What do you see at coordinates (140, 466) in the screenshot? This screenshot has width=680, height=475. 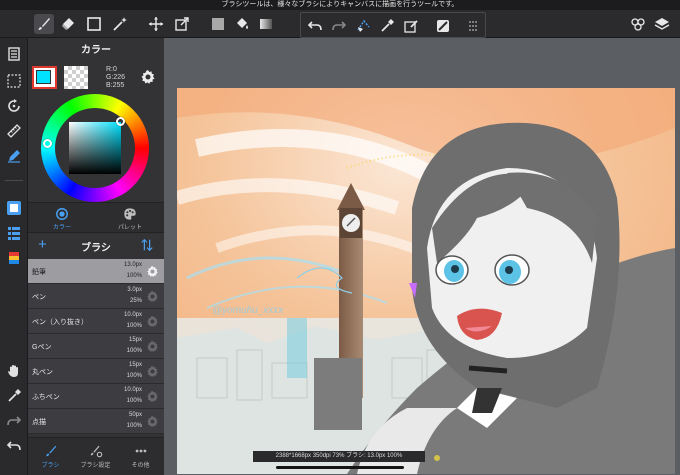 I see `tab-other-label: その他` at bounding box center [140, 466].